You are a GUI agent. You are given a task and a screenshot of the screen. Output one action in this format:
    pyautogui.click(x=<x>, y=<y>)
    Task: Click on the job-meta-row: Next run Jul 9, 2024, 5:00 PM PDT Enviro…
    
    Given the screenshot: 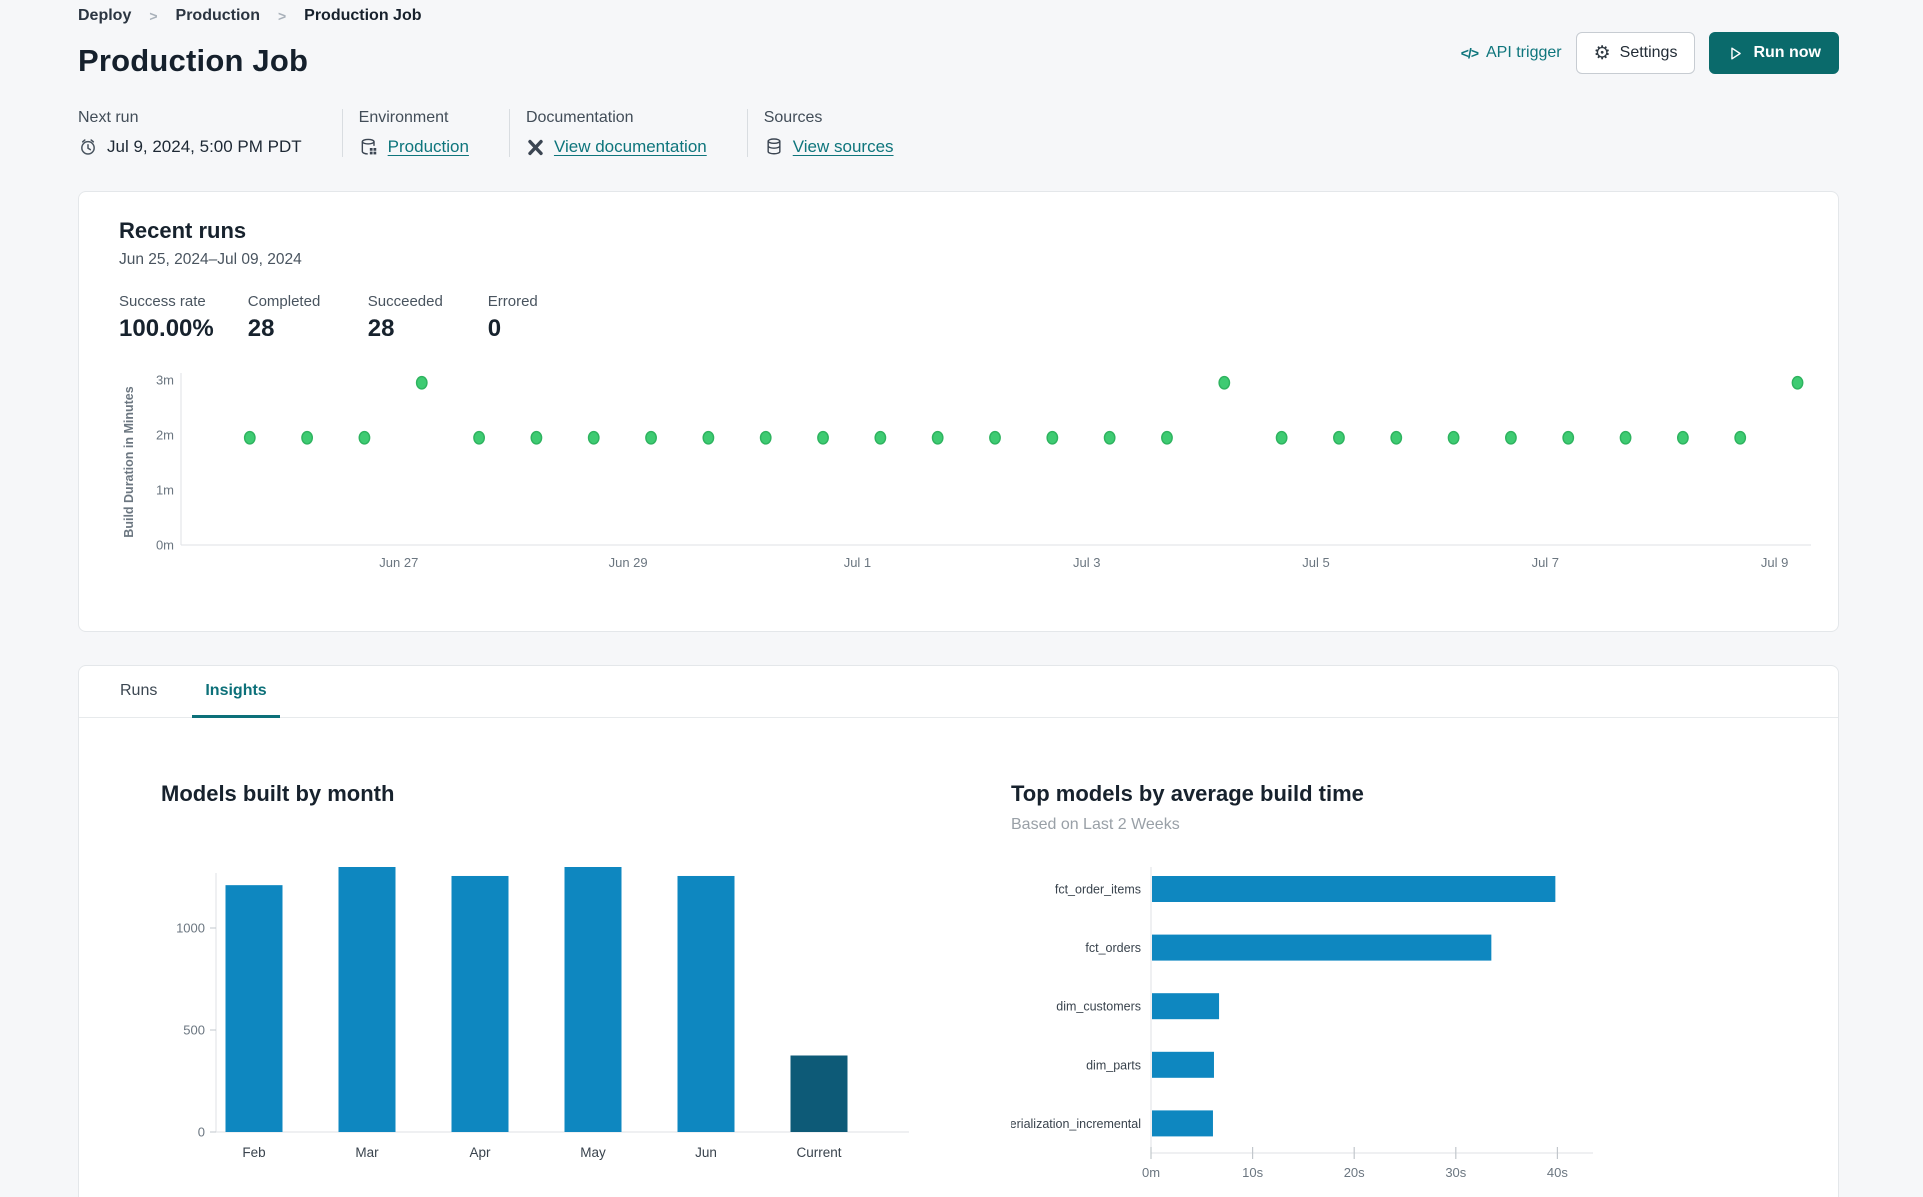 What is the action you would take?
    pyautogui.click(x=958, y=133)
    